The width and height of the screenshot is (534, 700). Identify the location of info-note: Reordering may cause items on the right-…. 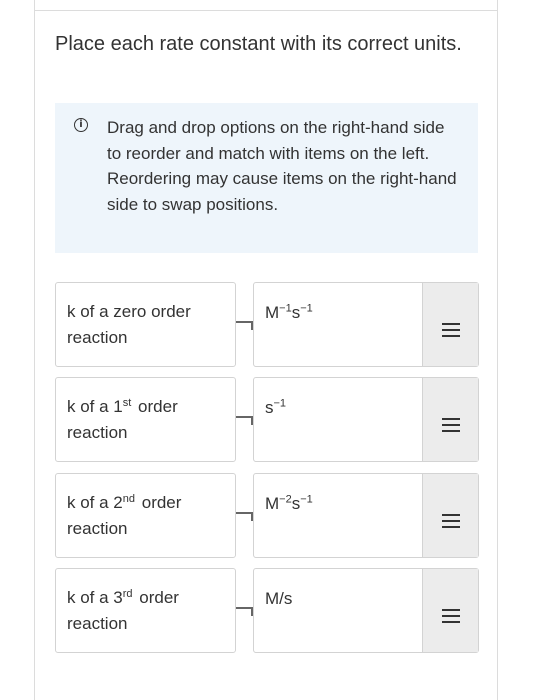
(282, 191).